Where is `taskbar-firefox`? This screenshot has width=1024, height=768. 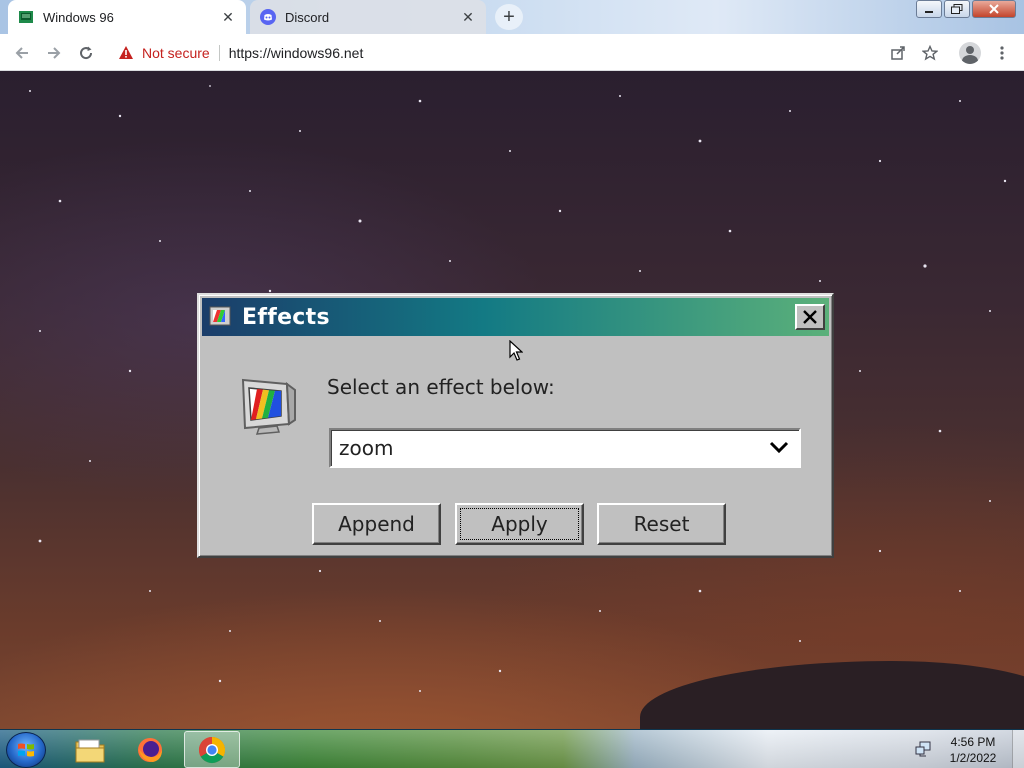 taskbar-firefox is located at coordinates (150, 749).